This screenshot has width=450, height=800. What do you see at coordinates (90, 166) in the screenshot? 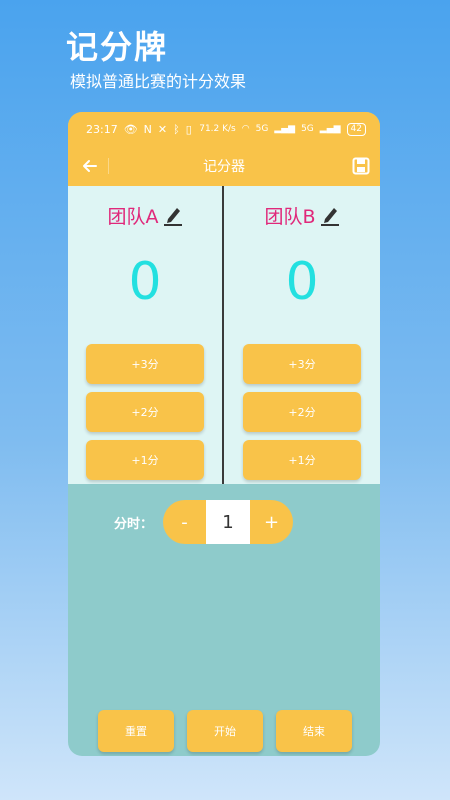
I see `arrow-left-icon` at bounding box center [90, 166].